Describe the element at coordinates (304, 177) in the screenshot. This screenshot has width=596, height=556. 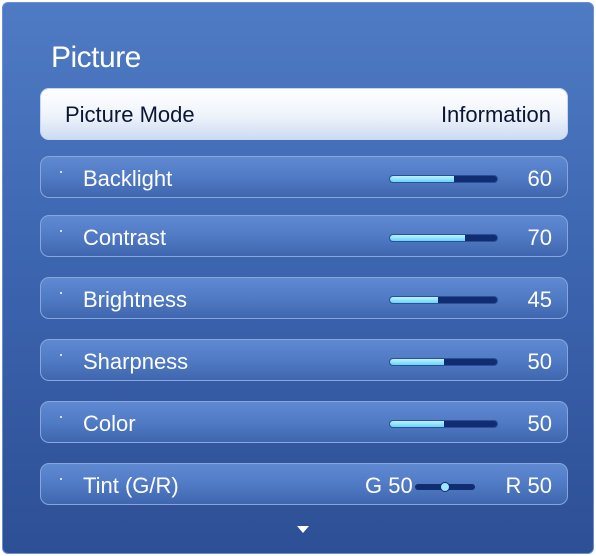
I see `backlight-item: · Backlight 60` at that location.